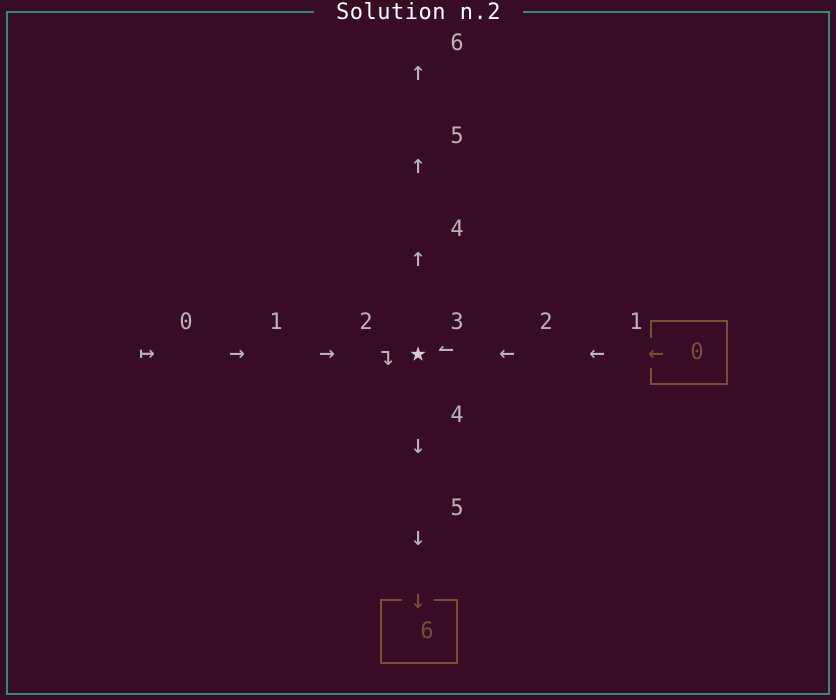  I want to click on maps-to-arrow-icon: ↦, so click(147, 353).